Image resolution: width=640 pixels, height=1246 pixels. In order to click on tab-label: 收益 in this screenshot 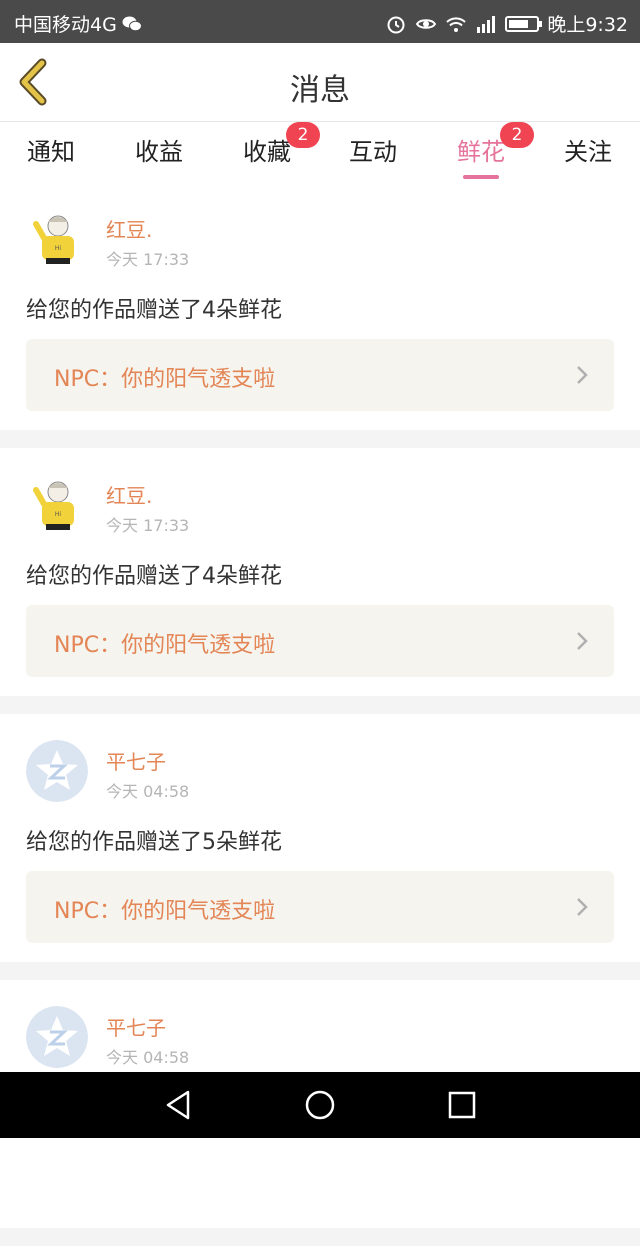, I will do `click(159, 152)`.